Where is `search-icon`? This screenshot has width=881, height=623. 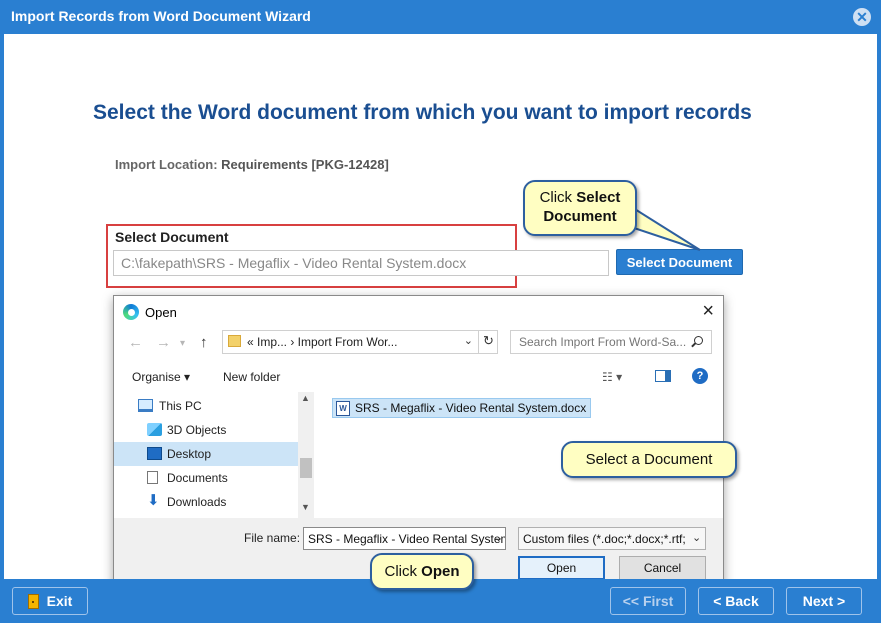
search-icon is located at coordinates (698, 340).